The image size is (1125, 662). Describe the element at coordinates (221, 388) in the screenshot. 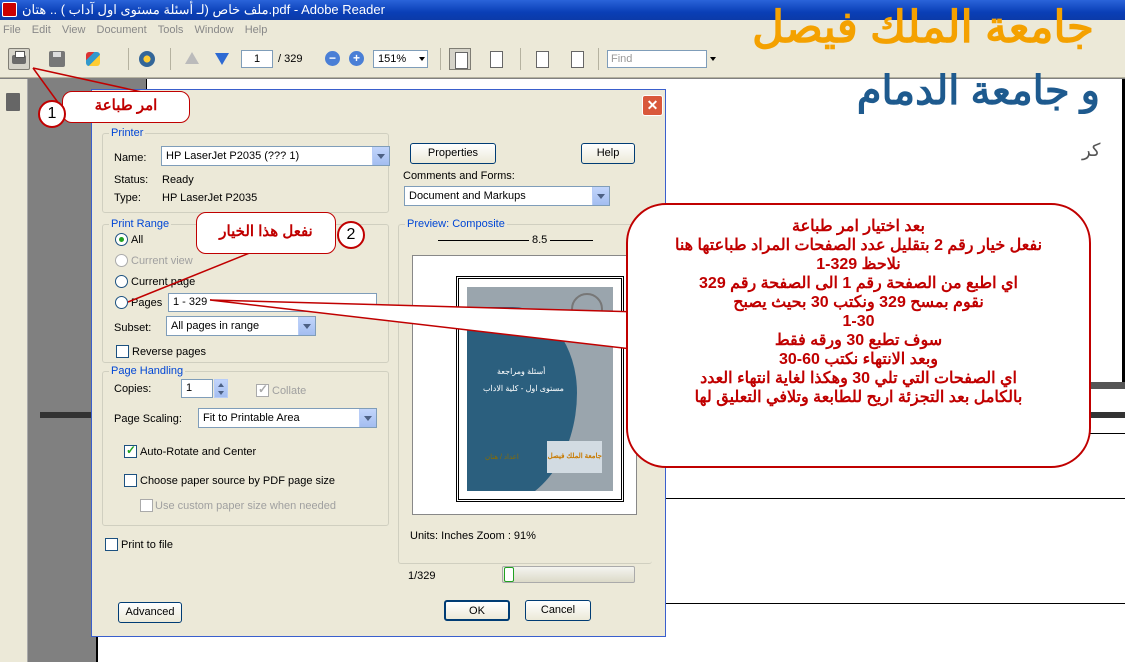

I see `copies-stepper` at that location.